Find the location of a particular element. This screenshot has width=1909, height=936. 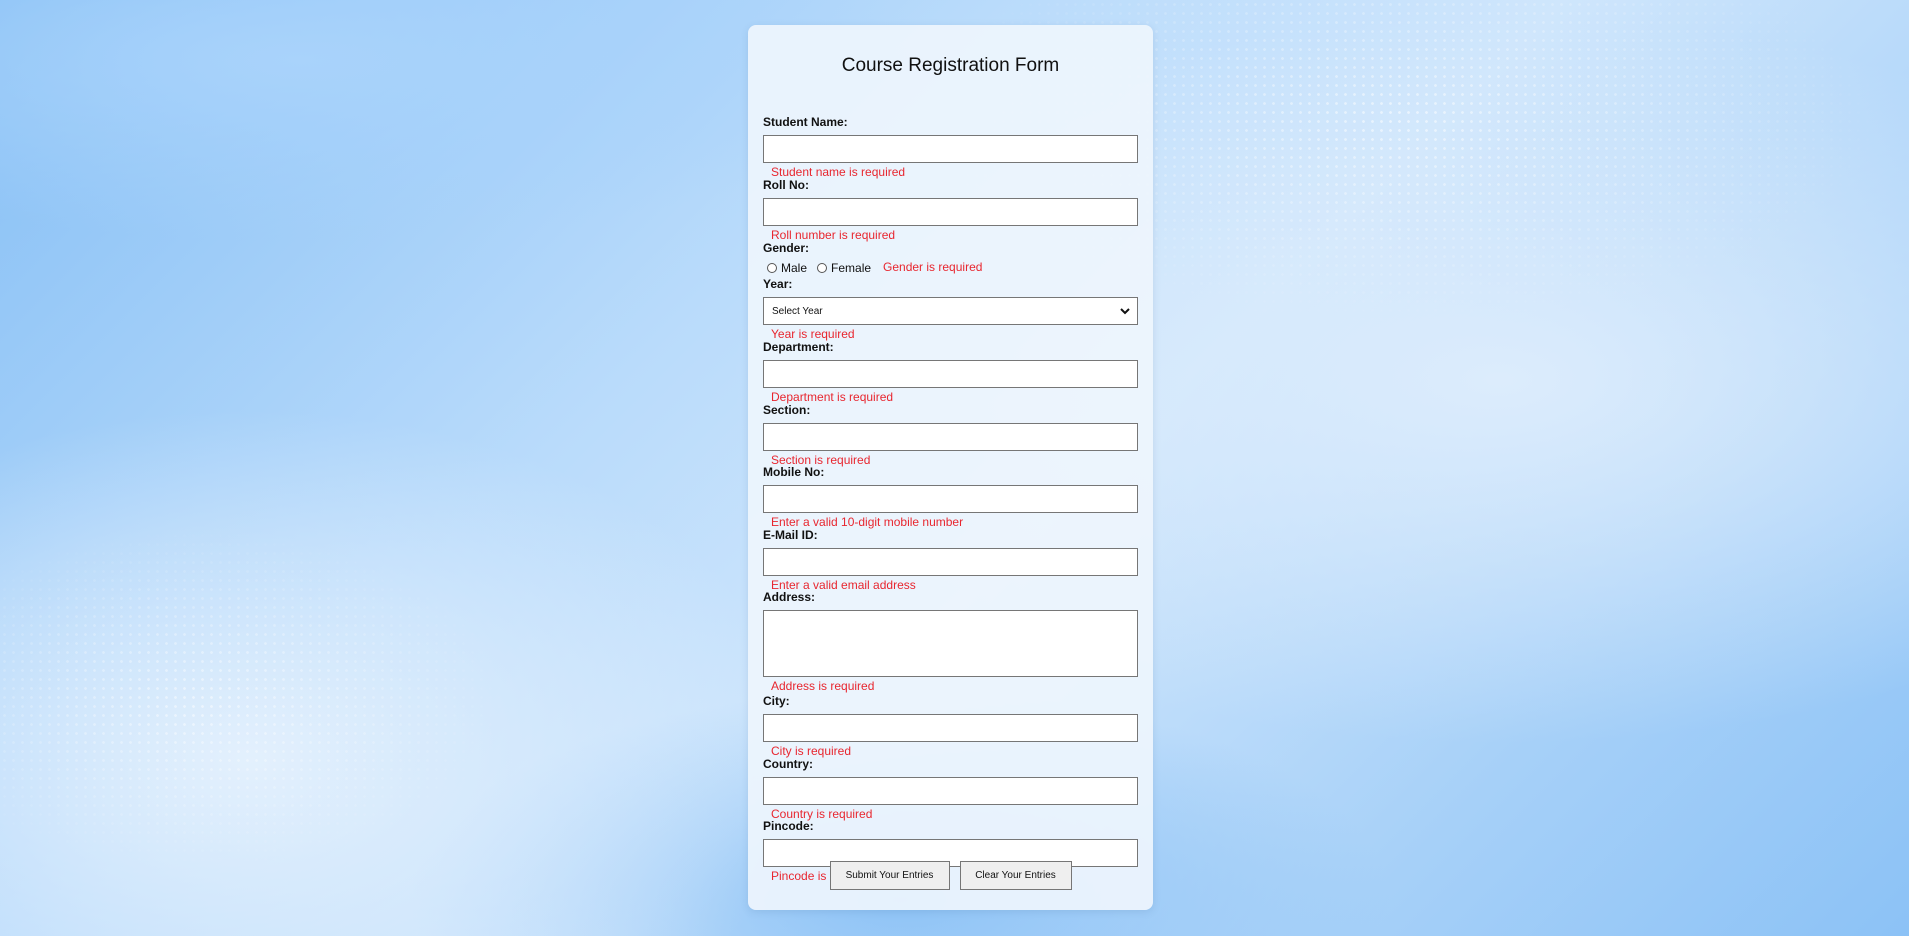

mobile-label: Mobile No: is located at coordinates (794, 472).